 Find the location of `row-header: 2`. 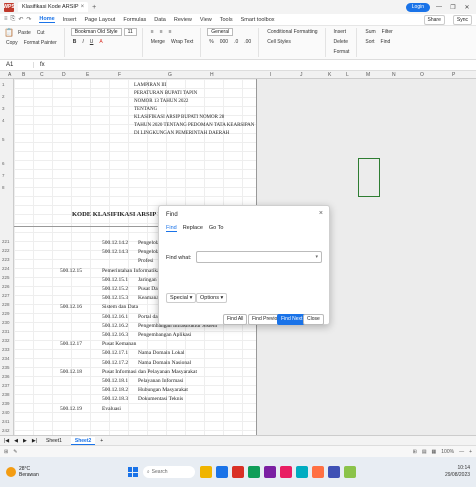

row-header: 2 is located at coordinates (3, 96).